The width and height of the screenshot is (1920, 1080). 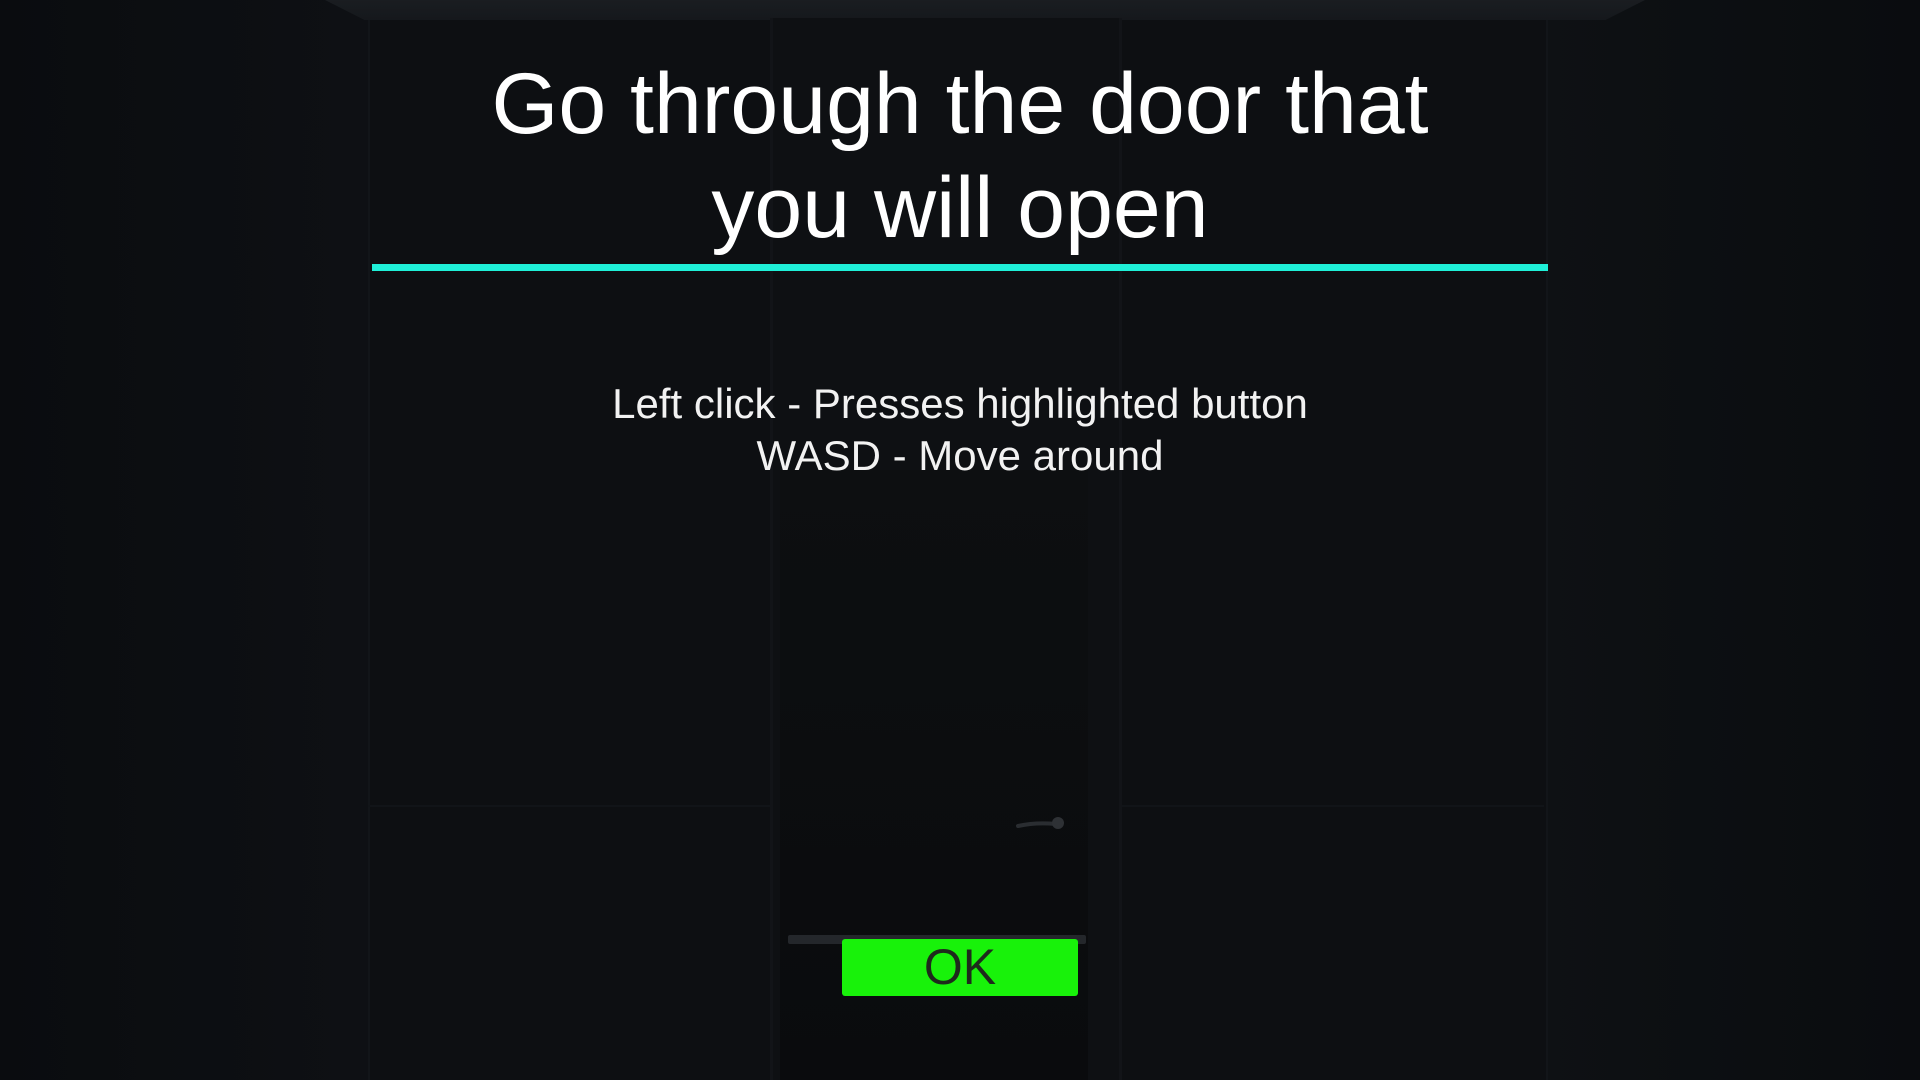 I want to click on ok-button: OK, so click(x=960, y=967).